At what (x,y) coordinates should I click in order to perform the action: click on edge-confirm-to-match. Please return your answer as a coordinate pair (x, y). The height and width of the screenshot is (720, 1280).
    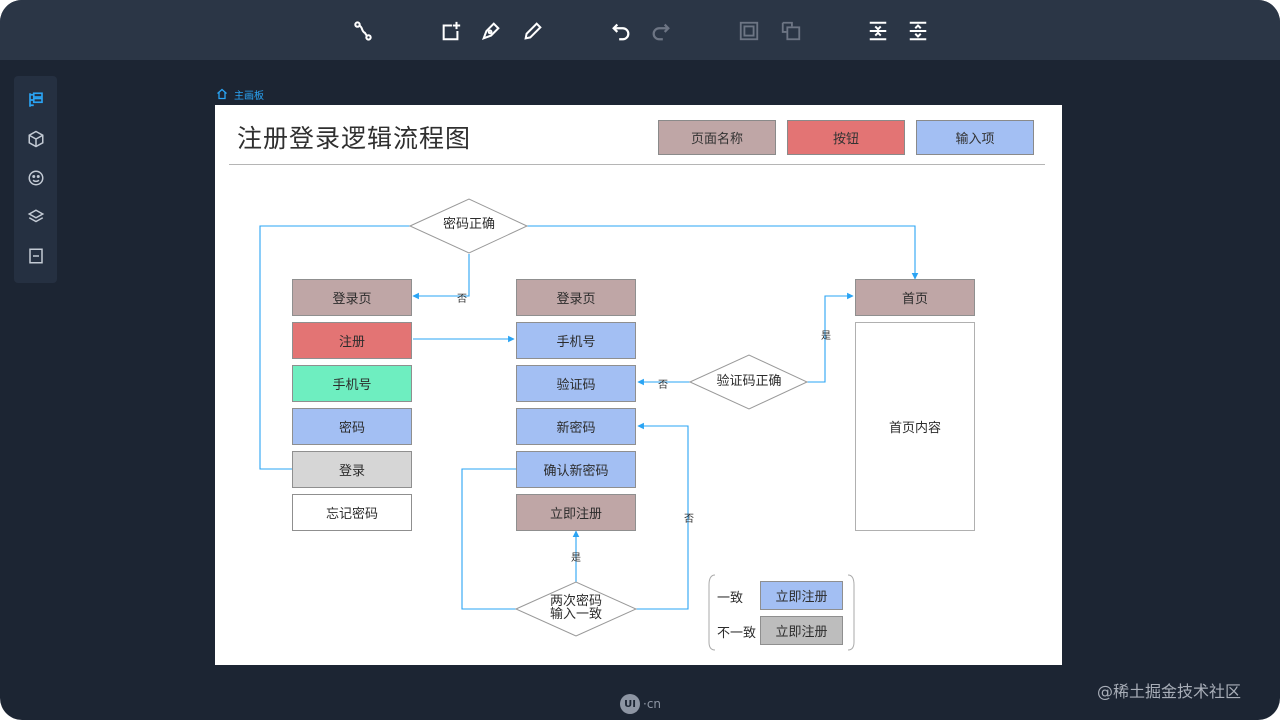
    Looking at the image, I should click on (488, 539).